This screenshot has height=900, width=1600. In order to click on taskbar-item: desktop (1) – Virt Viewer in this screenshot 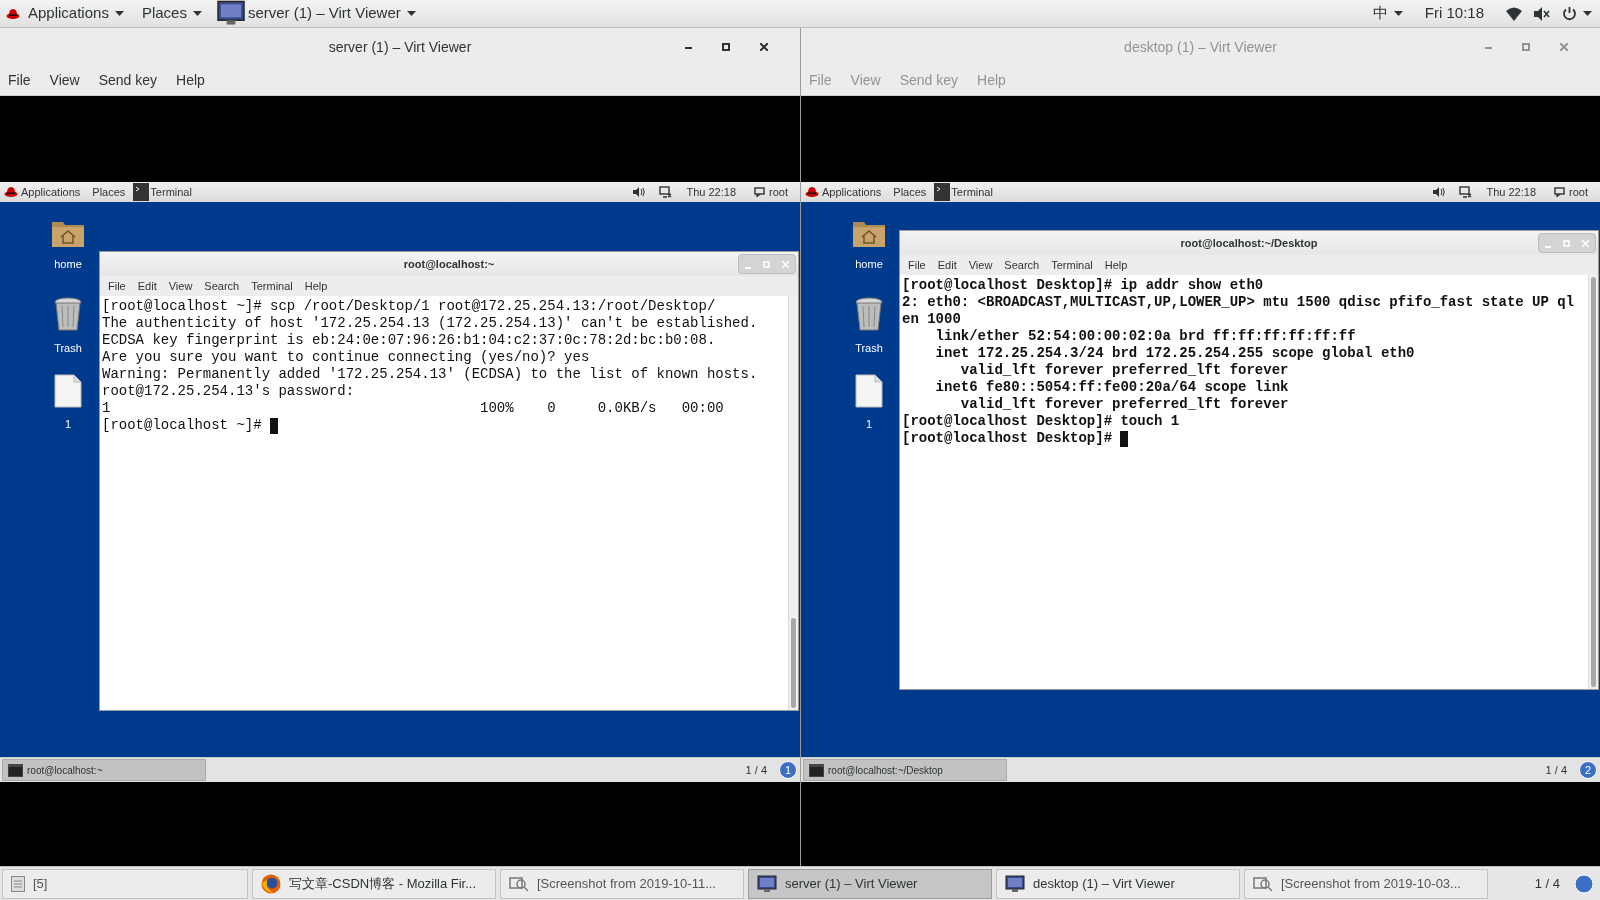, I will do `click(1118, 883)`.